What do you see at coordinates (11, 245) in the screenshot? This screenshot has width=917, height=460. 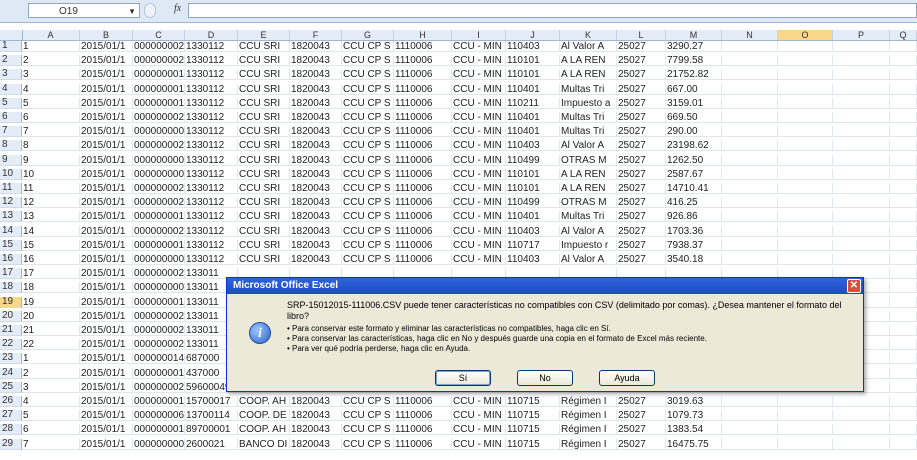 I see `row-header: 15` at bounding box center [11, 245].